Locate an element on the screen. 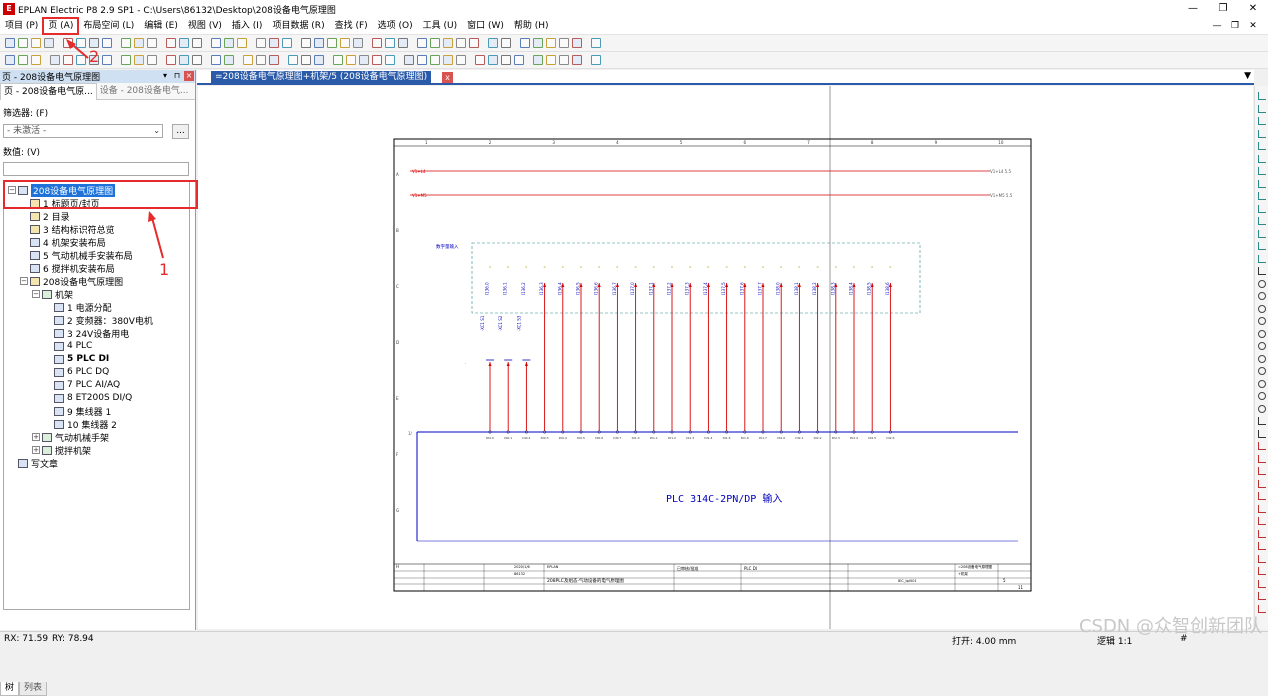  menu-project-data: 项目数据 (R) is located at coordinates (298, 26).